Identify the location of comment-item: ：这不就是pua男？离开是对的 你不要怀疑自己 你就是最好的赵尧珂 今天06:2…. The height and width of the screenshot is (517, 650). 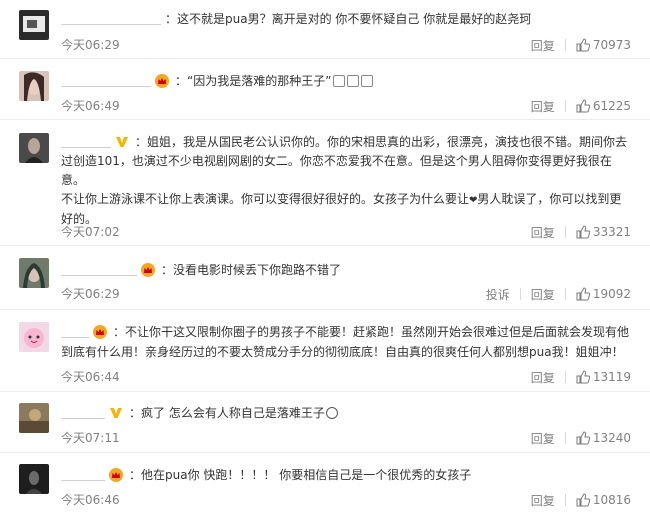
(325, 29).